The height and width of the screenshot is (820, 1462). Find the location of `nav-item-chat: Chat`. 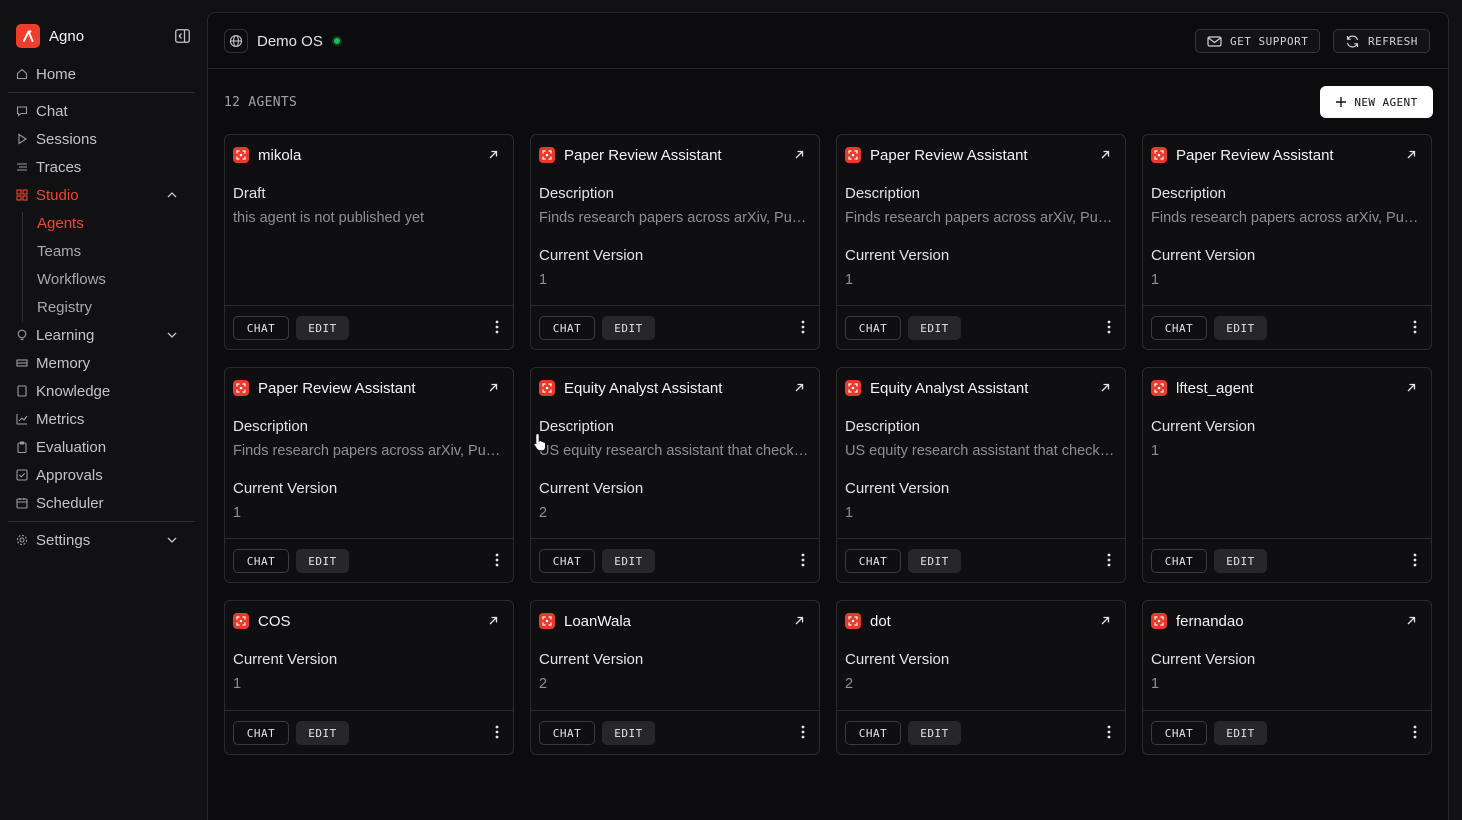

nav-item-chat: Chat is located at coordinates (42, 111).